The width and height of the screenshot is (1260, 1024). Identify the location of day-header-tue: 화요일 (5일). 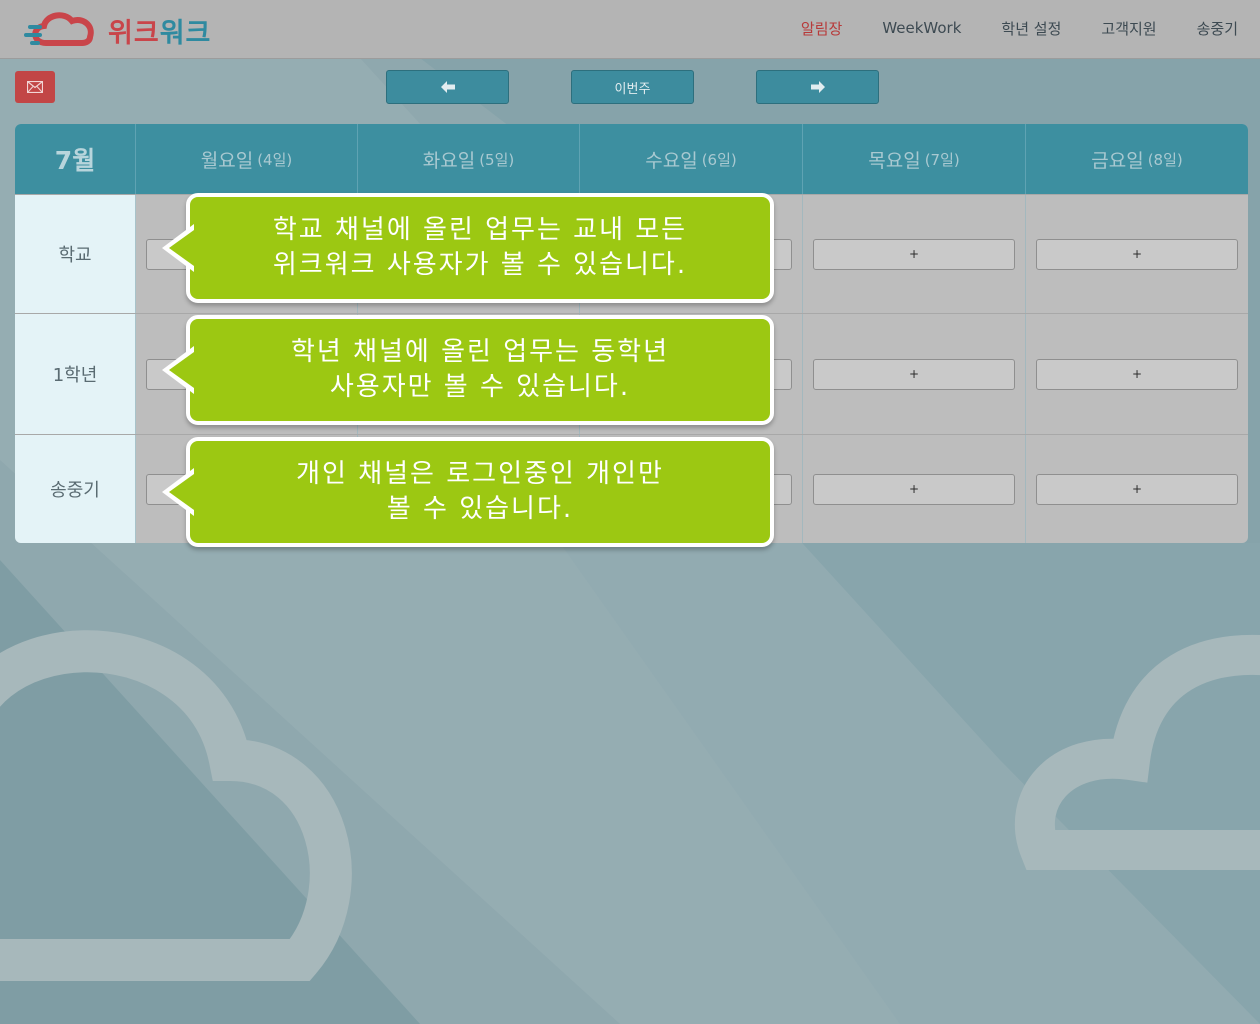
(469, 159).